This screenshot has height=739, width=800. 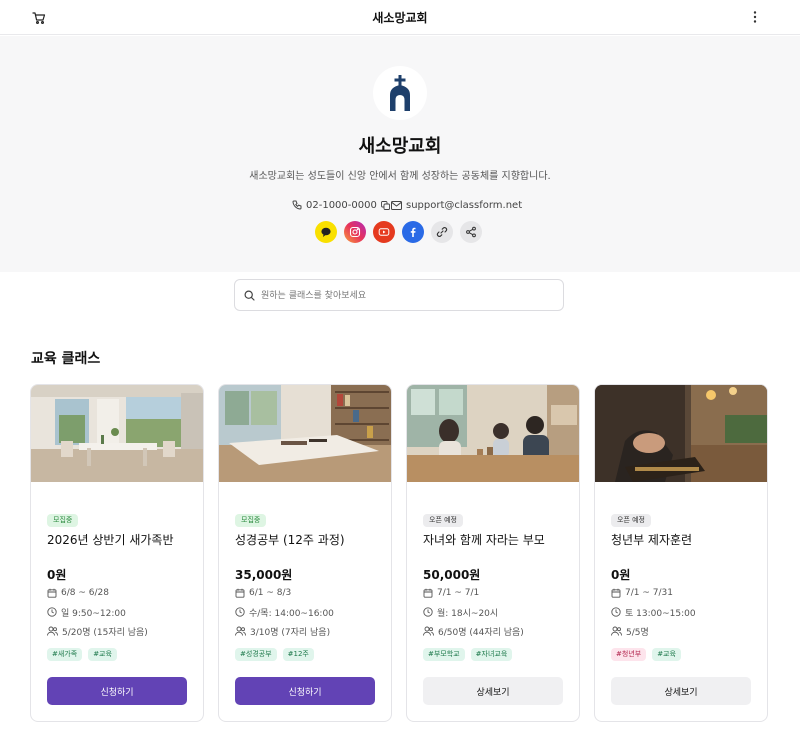 I want to click on tag: #부모학교, so click(x=444, y=654).